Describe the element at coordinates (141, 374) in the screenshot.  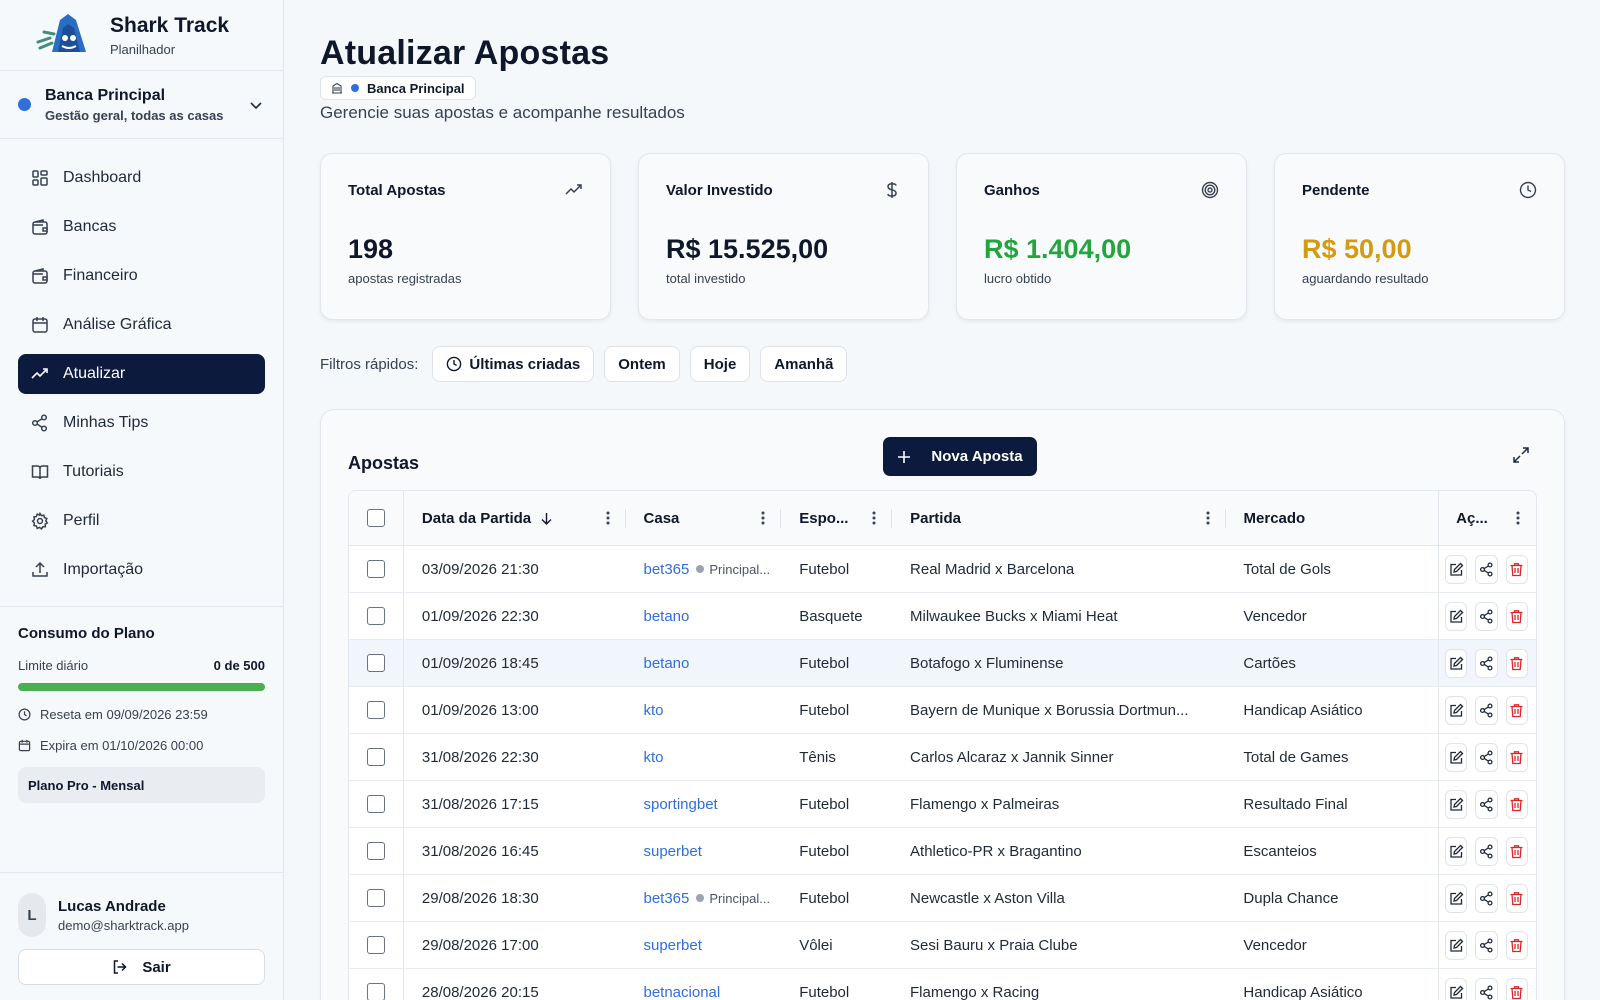
I see `sidebar-item-atualizar: Atualizar` at that location.